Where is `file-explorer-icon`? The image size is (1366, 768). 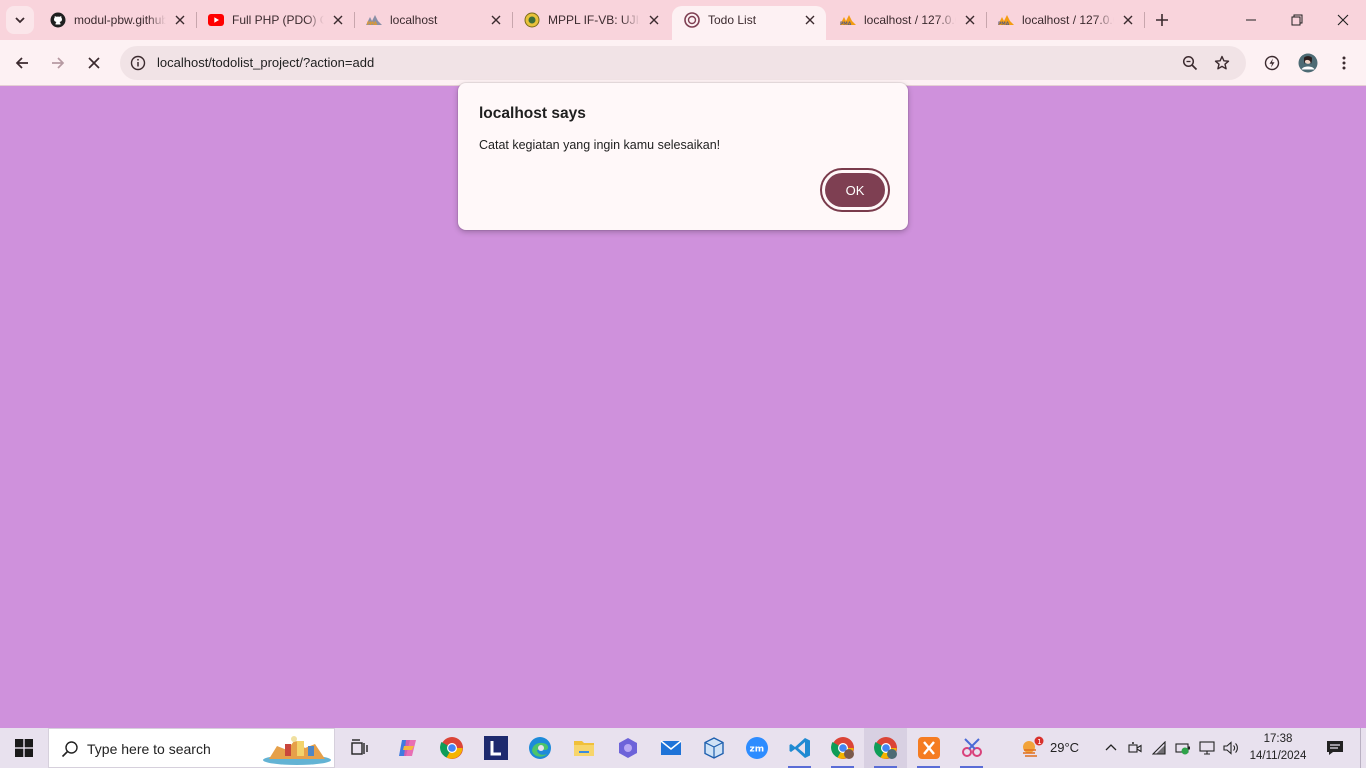
file-explorer-icon is located at coordinates (583, 748).